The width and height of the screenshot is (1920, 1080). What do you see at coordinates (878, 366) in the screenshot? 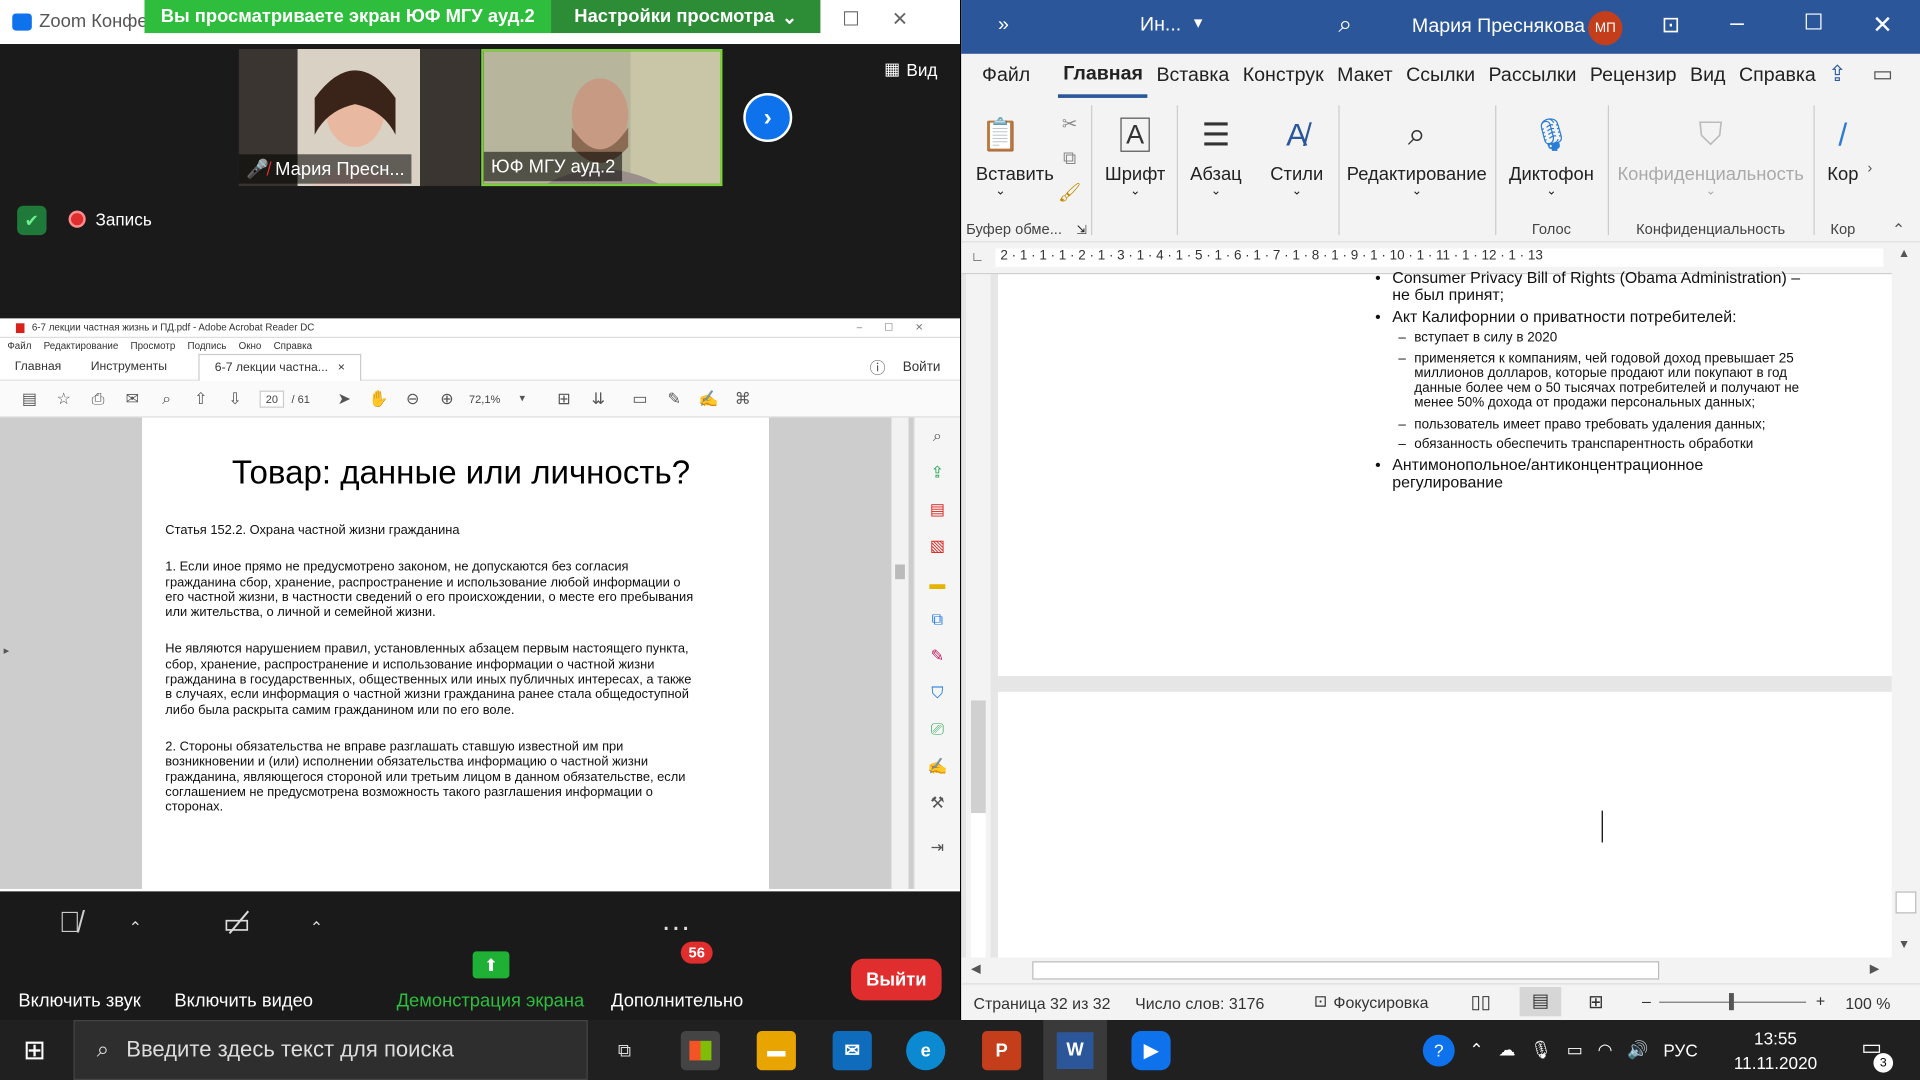
I see `help-icon: ⓘ` at bounding box center [878, 366].